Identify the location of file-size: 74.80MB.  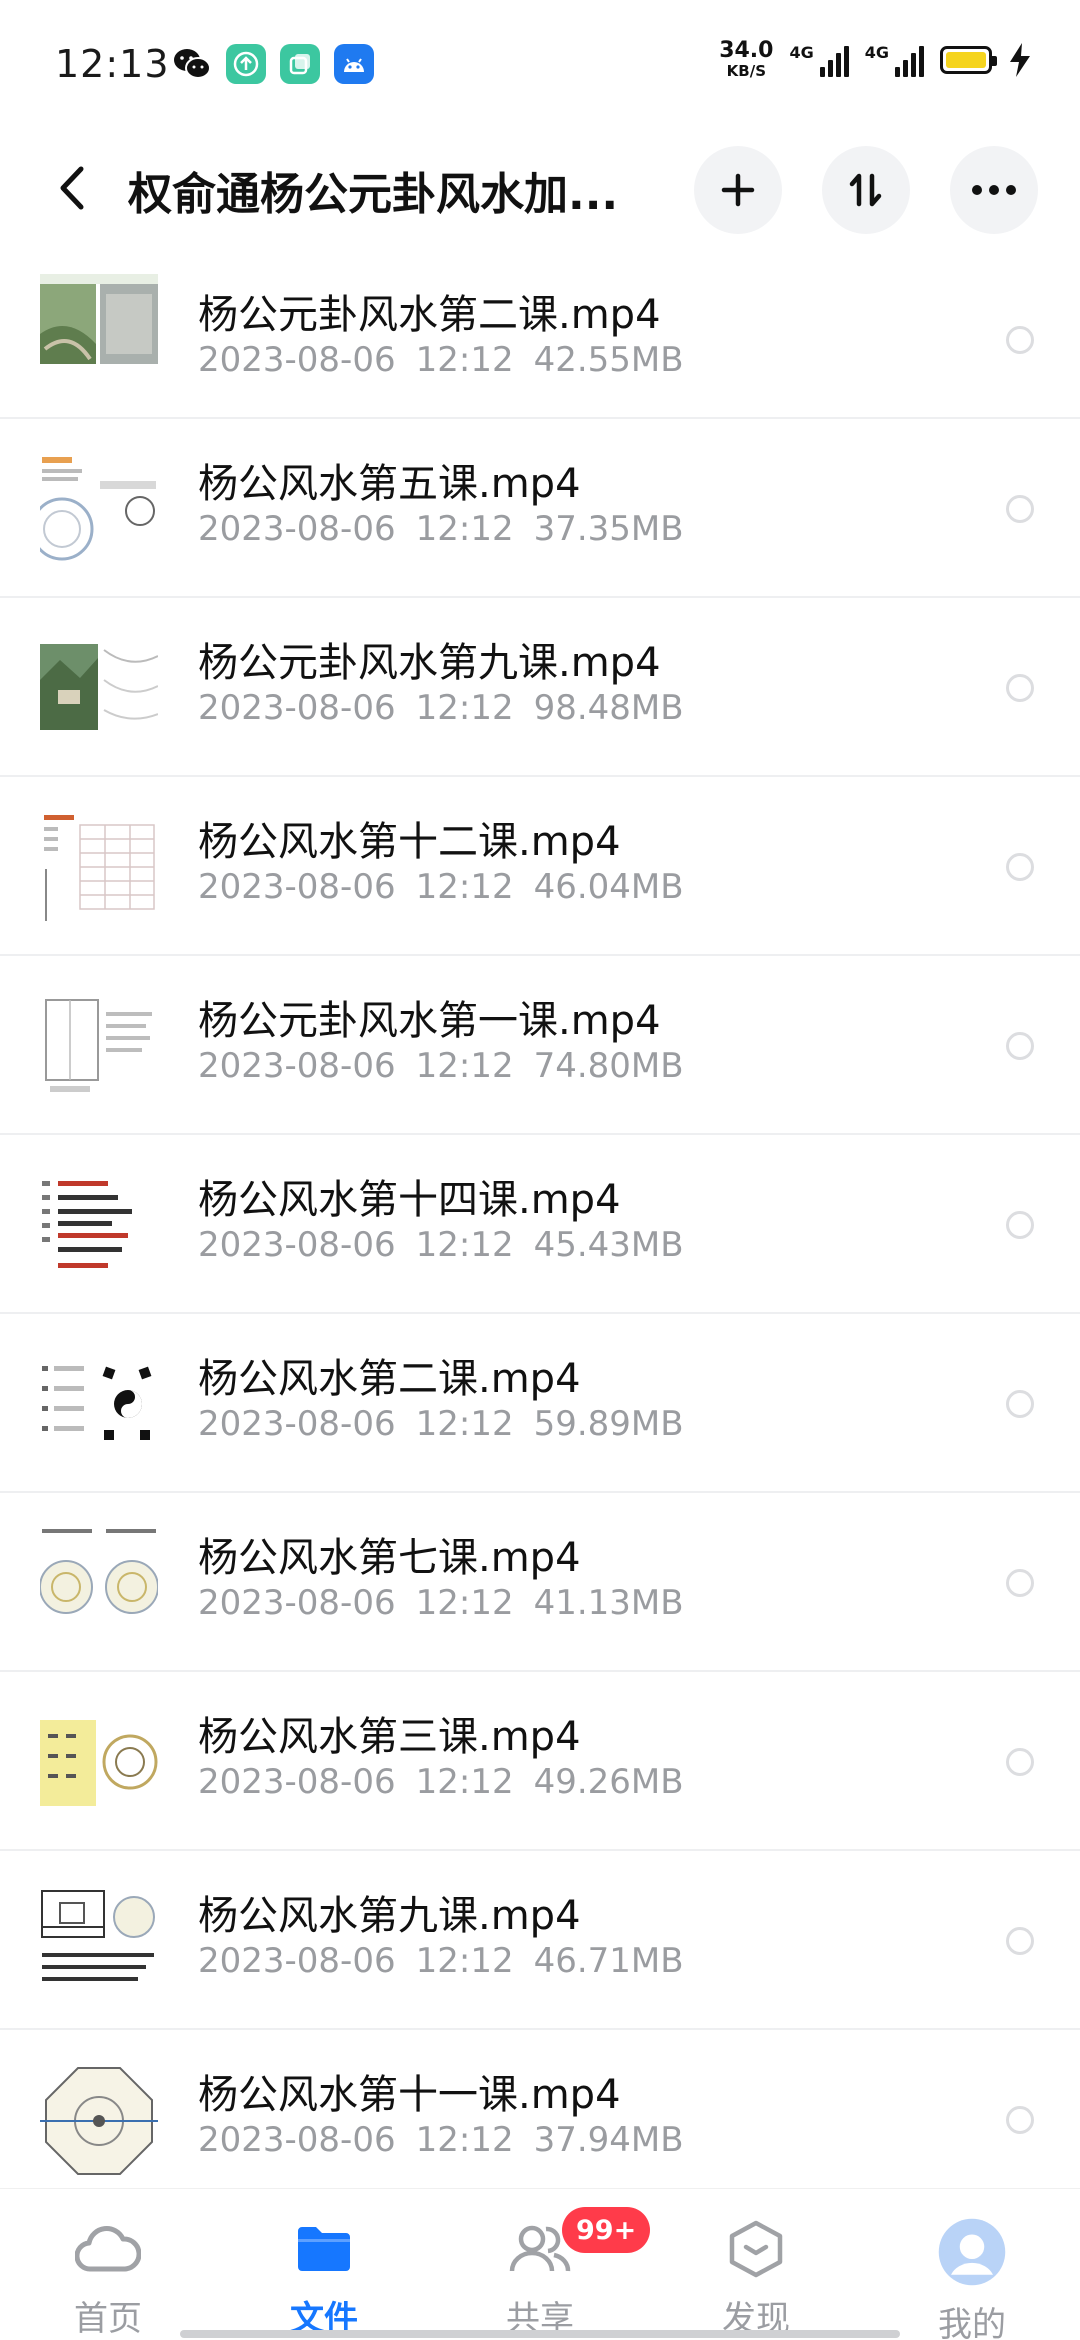
(608, 1066).